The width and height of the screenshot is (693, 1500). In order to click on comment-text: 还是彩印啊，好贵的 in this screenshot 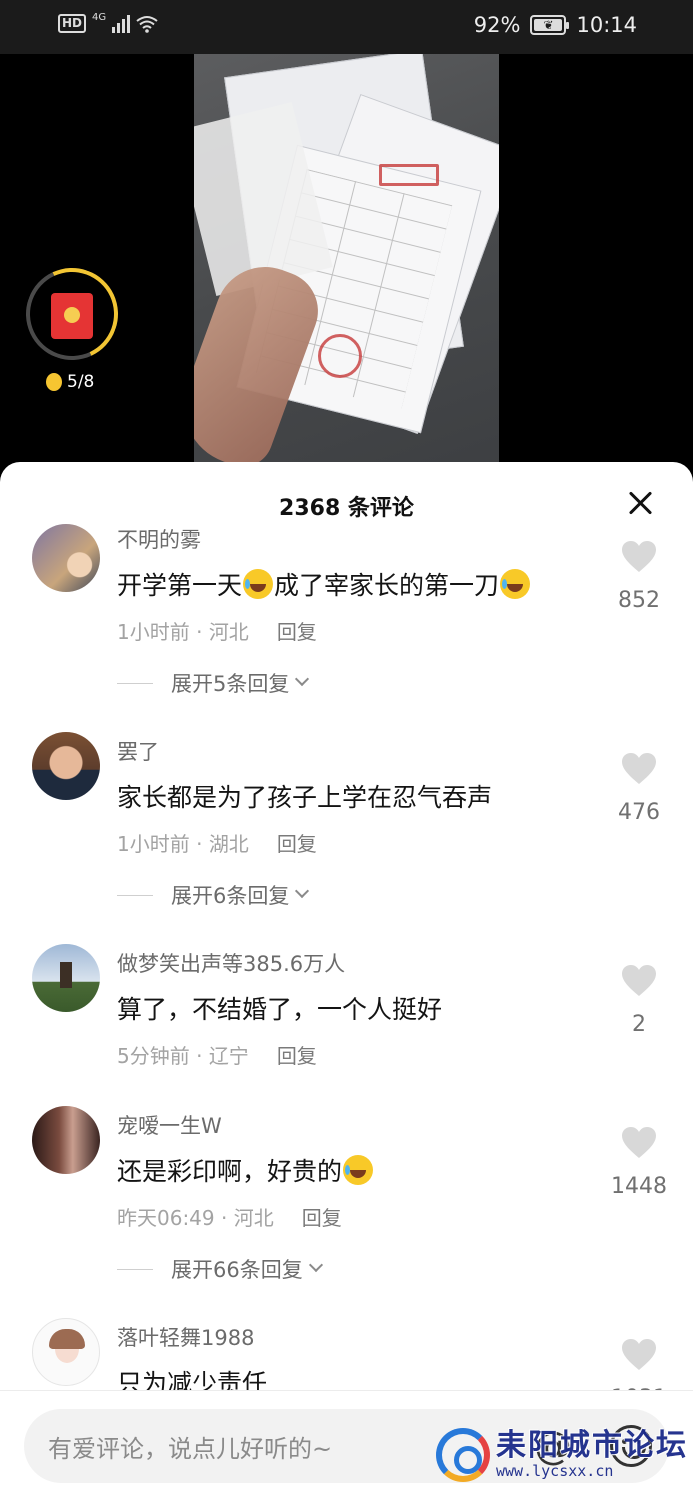, I will do `click(245, 1170)`.